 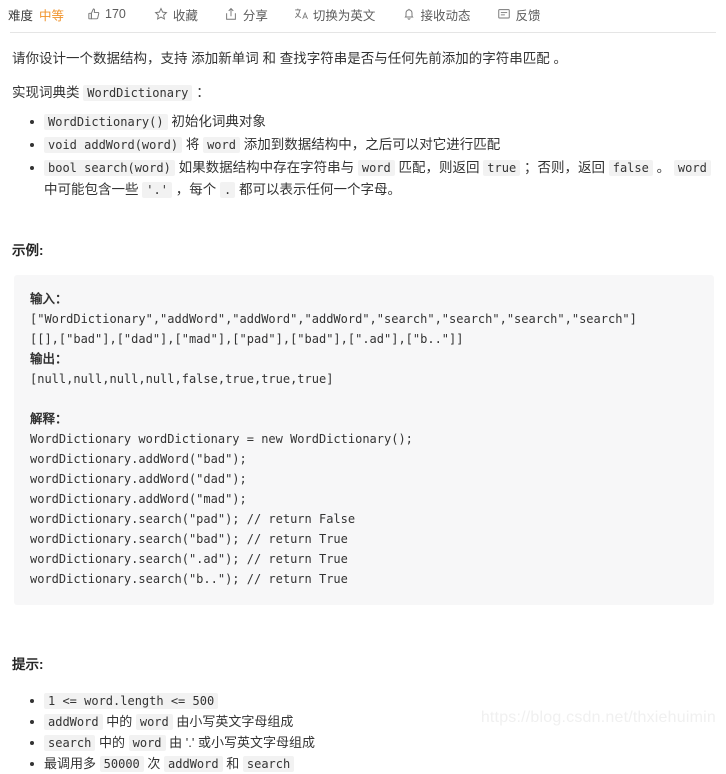 What do you see at coordinates (692, 168) in the screenshot?
I see `api-search-c4: word` at bounding box center [692, 168].